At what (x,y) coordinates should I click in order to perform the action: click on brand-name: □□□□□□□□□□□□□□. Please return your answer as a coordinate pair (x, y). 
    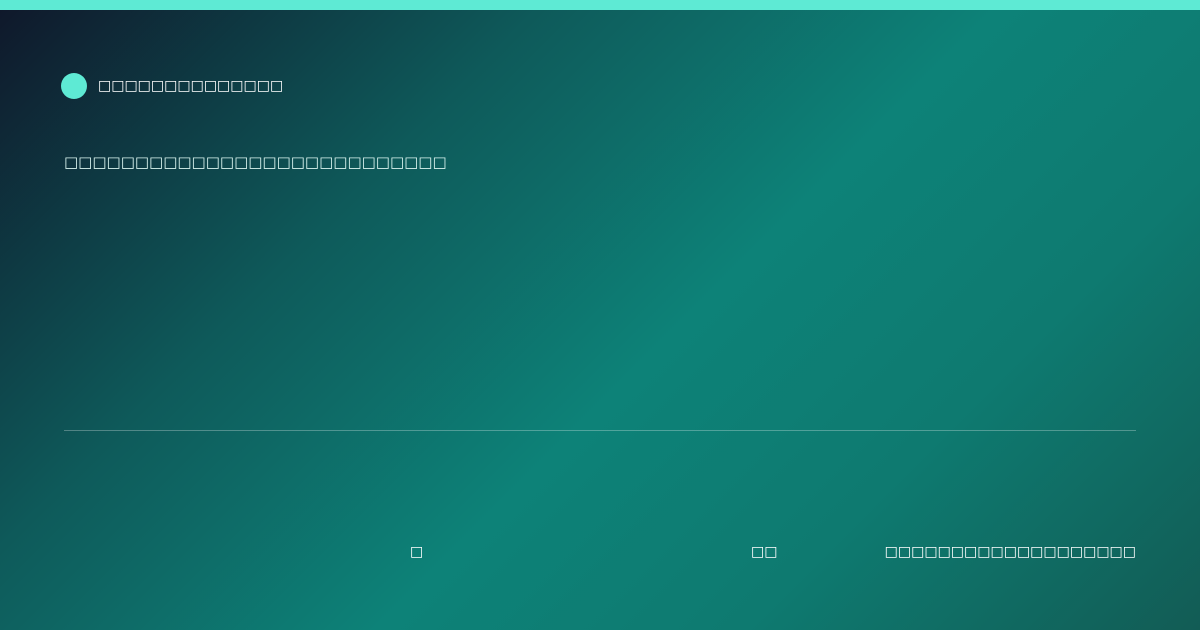
    Looking at the image, I should click on (191, 86).